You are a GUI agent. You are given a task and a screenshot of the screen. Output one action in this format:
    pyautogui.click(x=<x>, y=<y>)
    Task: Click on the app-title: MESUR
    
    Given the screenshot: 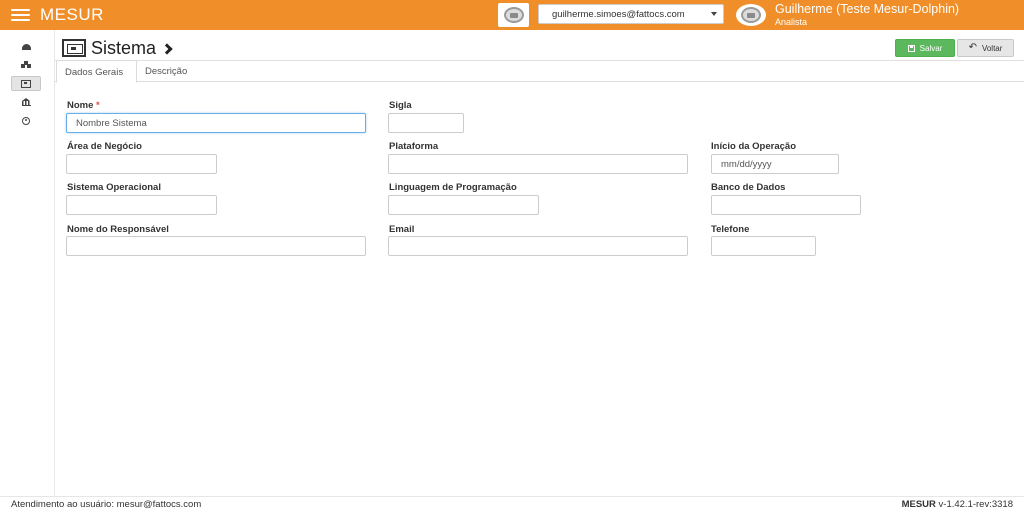 What is the action you would take?
    pyautogui.click(x=72, y=15)
    